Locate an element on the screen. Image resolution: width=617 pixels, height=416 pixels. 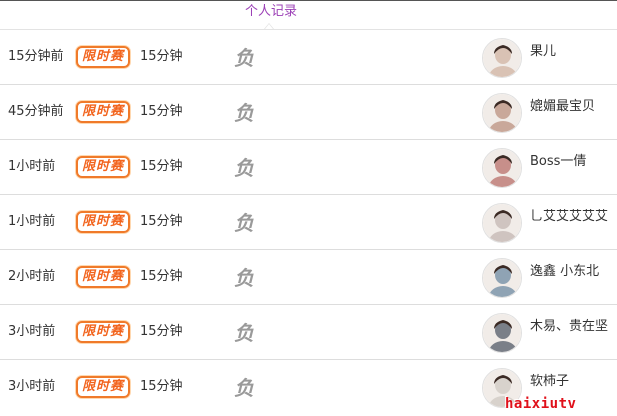
opponent-name: 果儿 is located at coordinates (543, 49).